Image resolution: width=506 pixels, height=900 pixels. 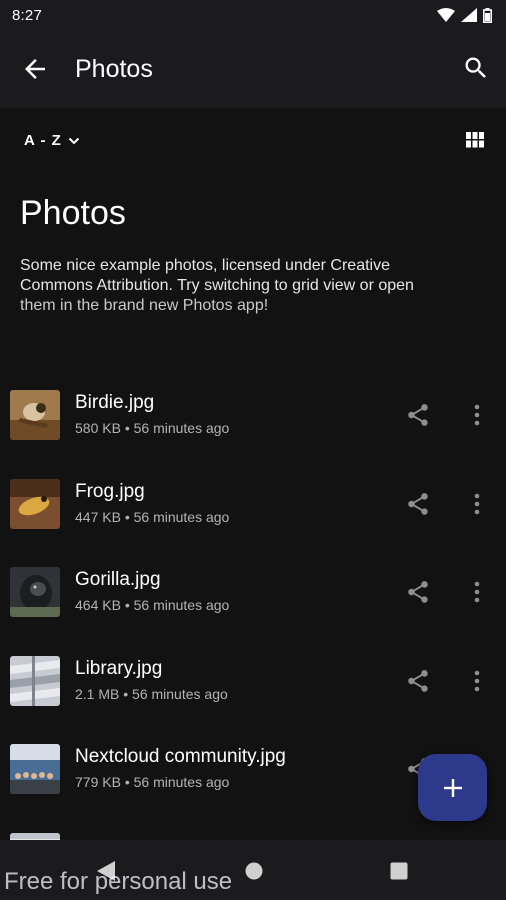 What do you see at coordinates (152, 782) in the screenshot?
I see `file-meta: 779 KB • 56 minutes ago` at bounding box center [152, 782].